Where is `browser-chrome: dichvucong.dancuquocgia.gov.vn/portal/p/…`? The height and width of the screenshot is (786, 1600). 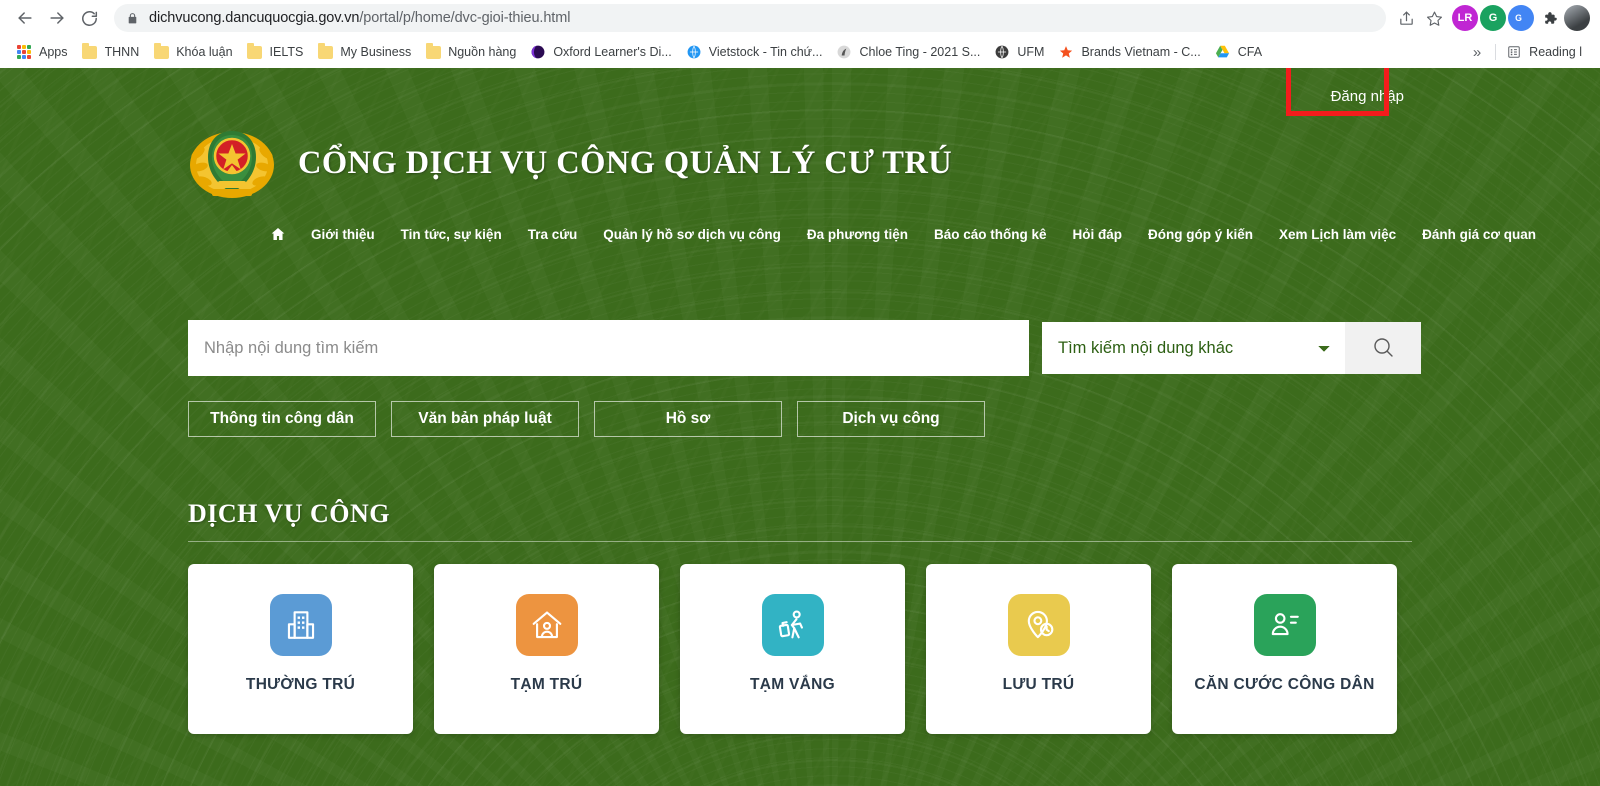
browser-chrome: dichvucong.dancuquocgia.gov.vn/portal/p/… is located at coordinates (800, 34).